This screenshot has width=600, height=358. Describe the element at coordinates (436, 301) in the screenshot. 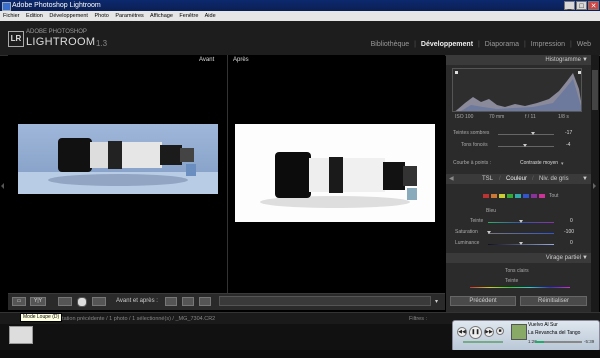

I see `toolbar-menu-arrow-icon: ▾` at that location.